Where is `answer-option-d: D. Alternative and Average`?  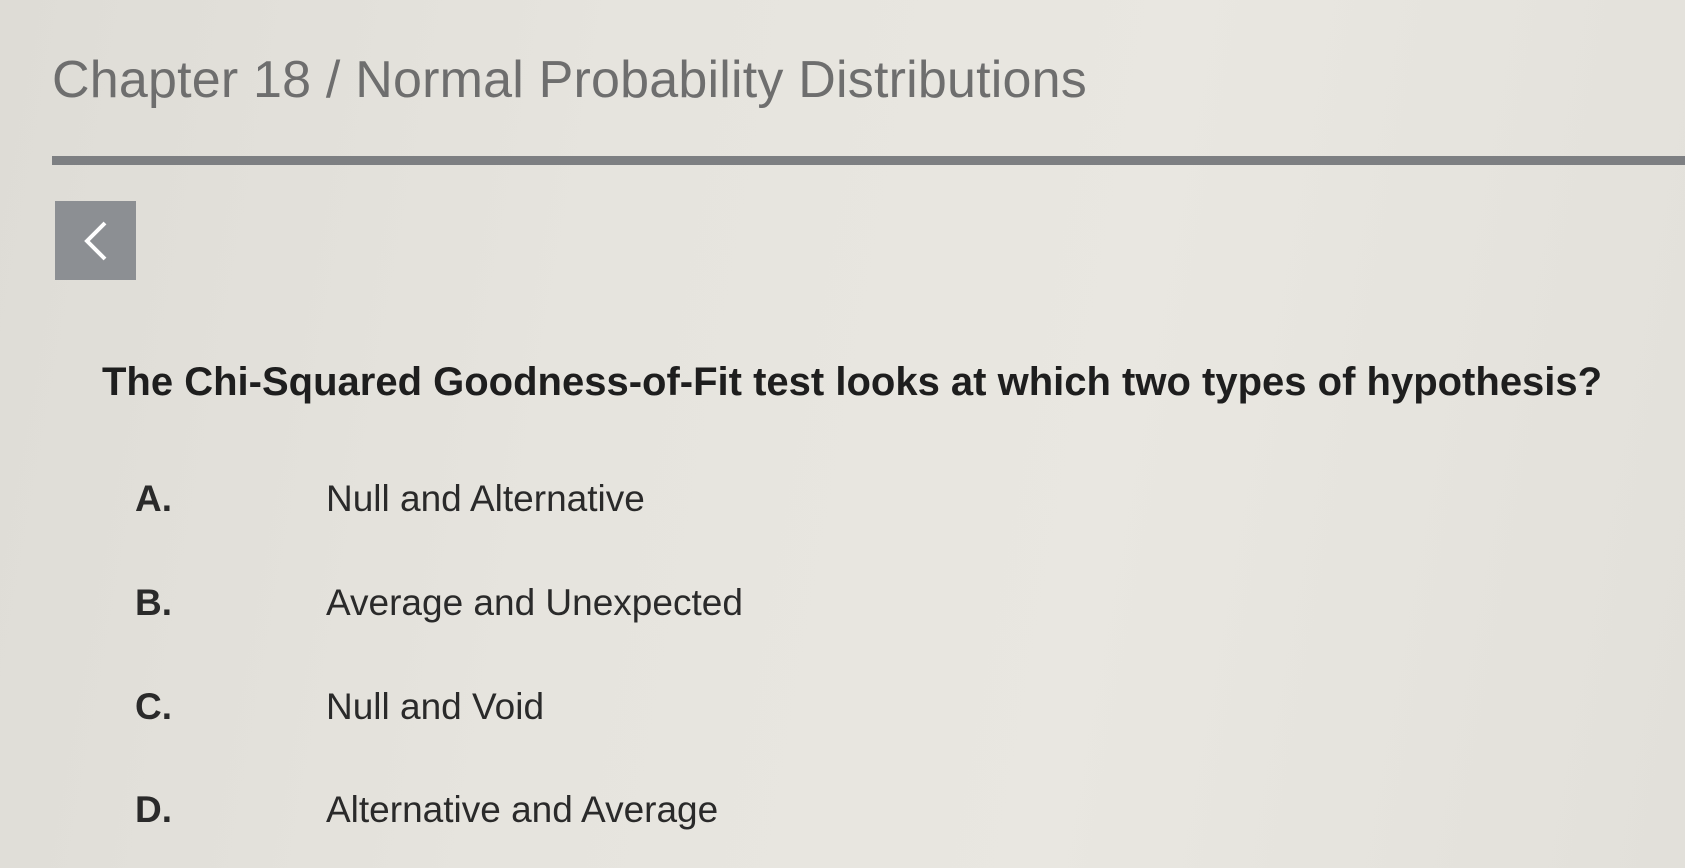
answer-option-d: D. Alternative and Average is located at coordinates (450, 819).